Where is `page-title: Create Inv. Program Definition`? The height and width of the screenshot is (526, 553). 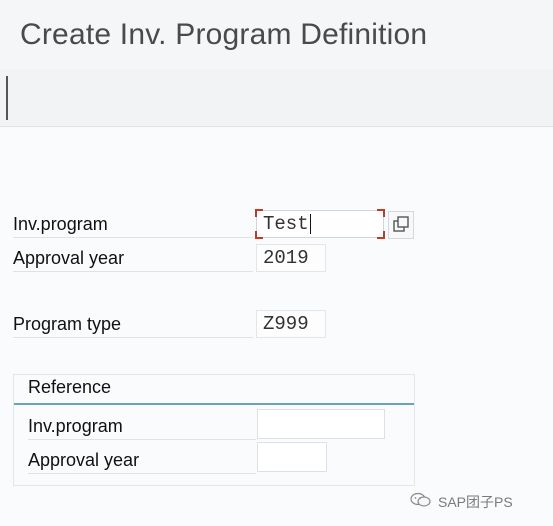
page-title: Create Inv. Program Definition is located at coordinates (224, 34).